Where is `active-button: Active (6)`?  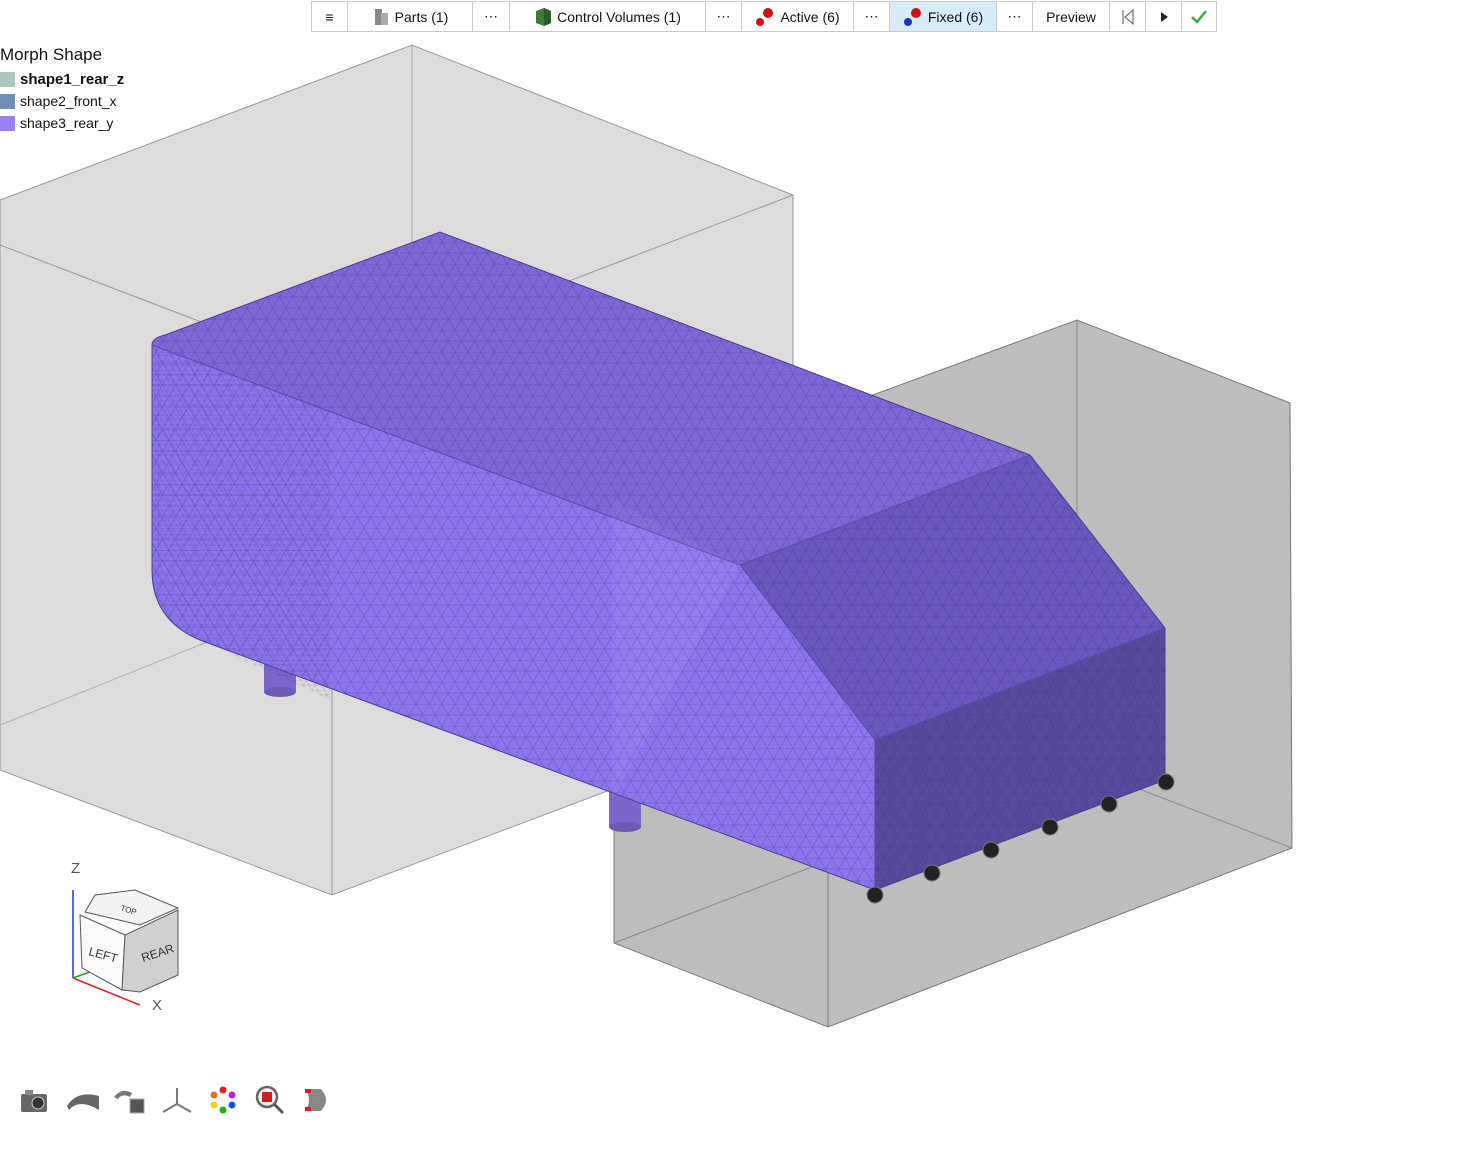 active-button: Active (6) is located at coordinates (798, 16).